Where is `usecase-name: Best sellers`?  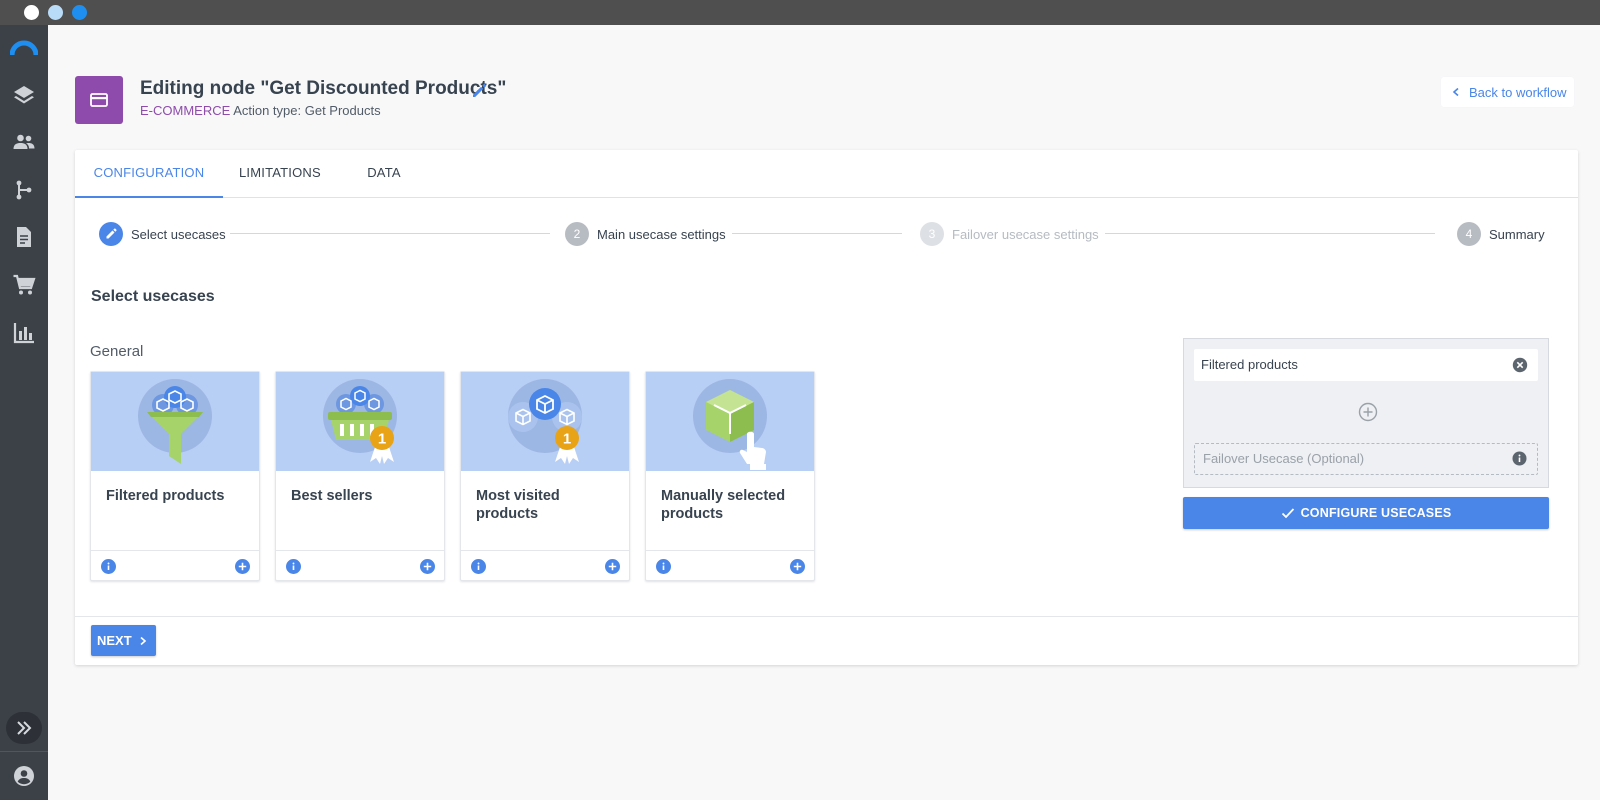 usecase-name: Best sellers is located at coordinates (332, 496).